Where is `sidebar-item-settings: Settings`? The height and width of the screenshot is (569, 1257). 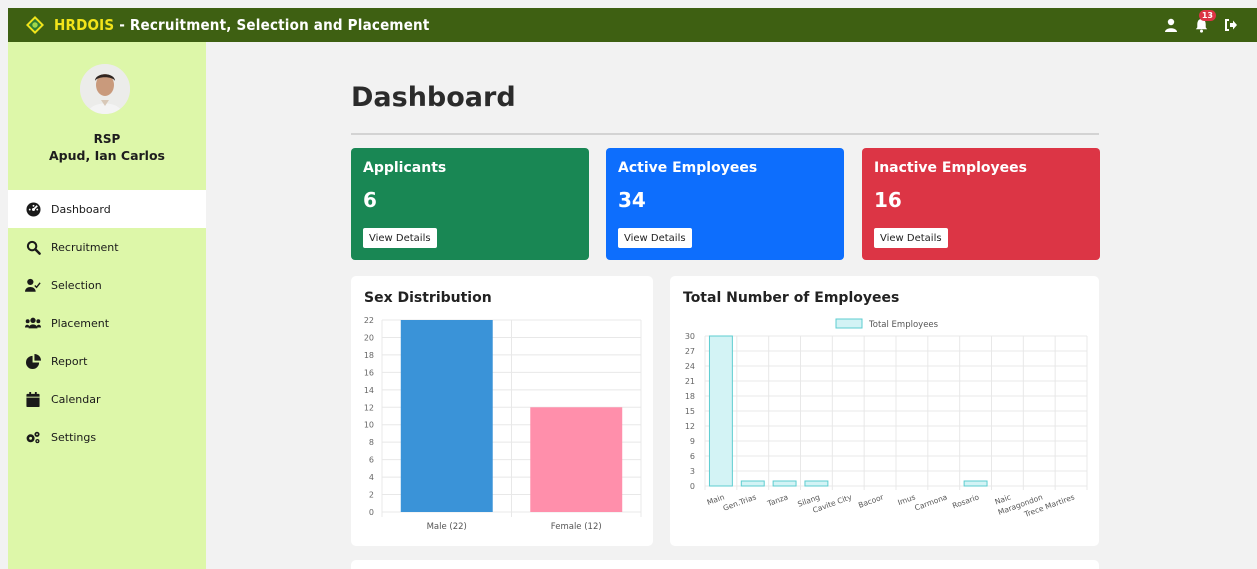
sidebar-item-settings: Settings is located at coordinates (107, 437).